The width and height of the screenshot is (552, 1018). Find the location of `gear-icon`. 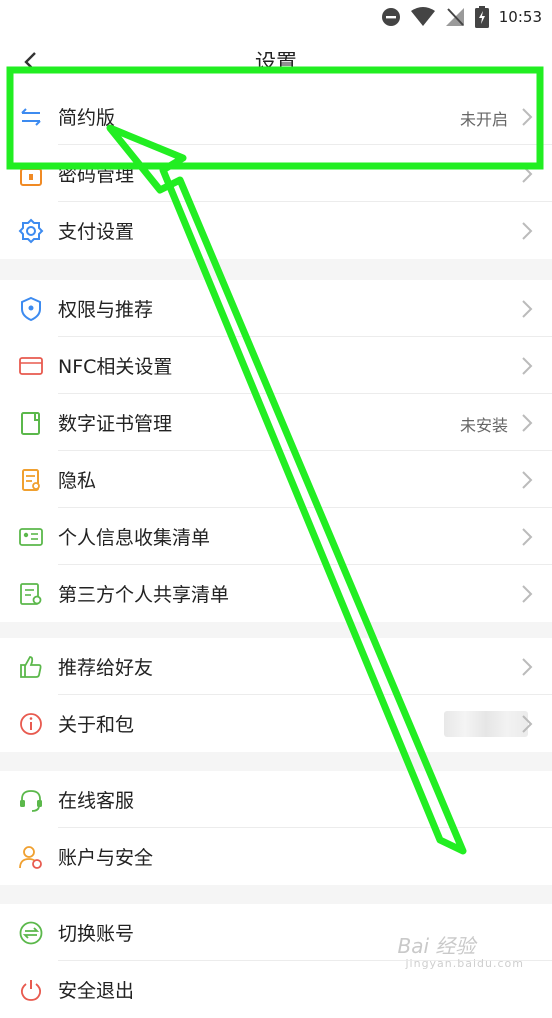

gear-icon is located at coordinates (31, 231).